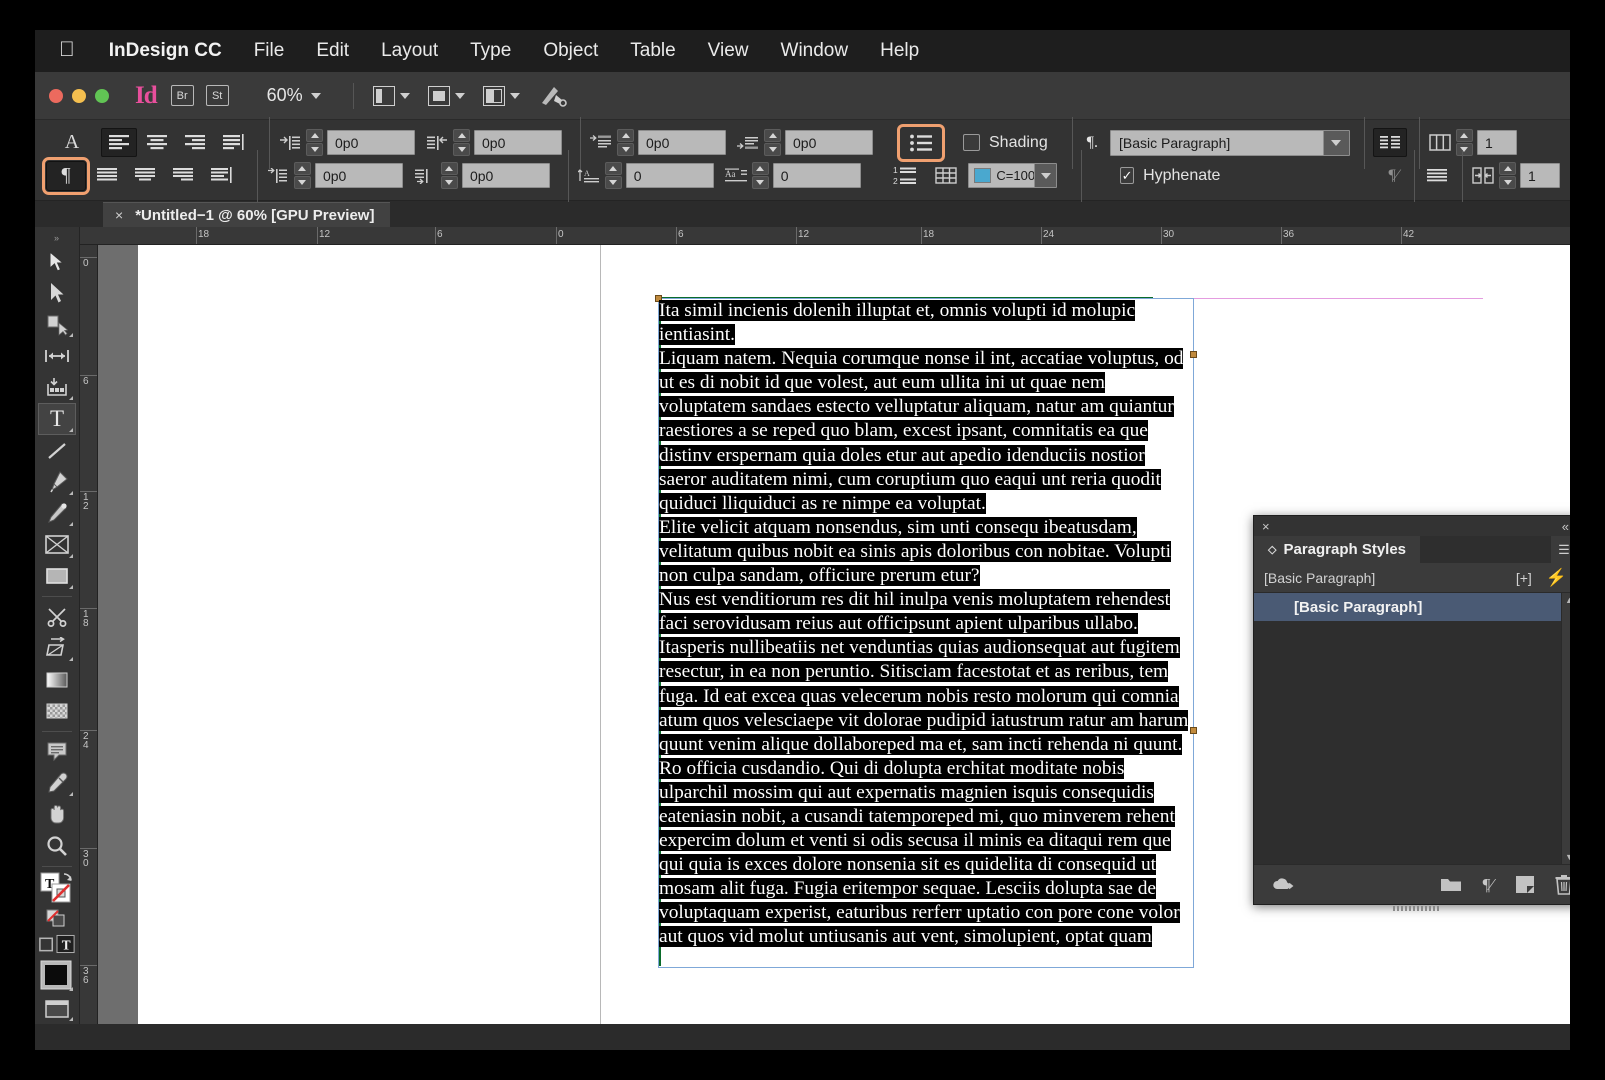  Describe the element at coordinates (217, 95) in the screenshot. I see `stock-button: St` at that location.